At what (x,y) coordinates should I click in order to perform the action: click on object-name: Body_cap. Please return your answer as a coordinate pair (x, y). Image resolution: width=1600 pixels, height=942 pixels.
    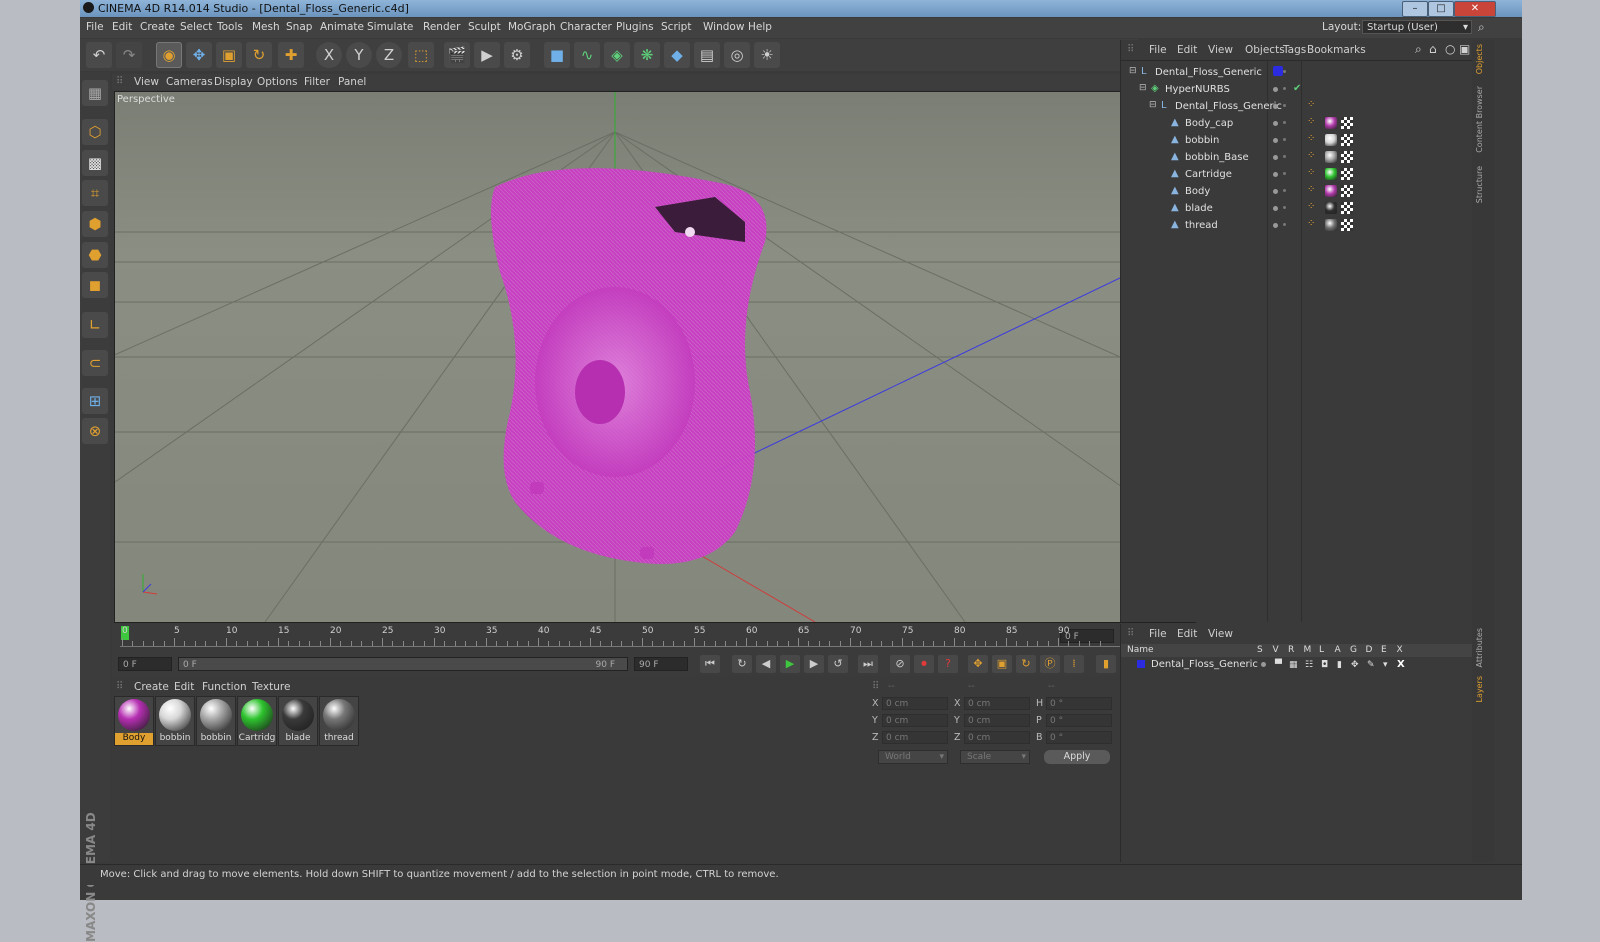
    Looking at the image, I should click on (1209, 123).